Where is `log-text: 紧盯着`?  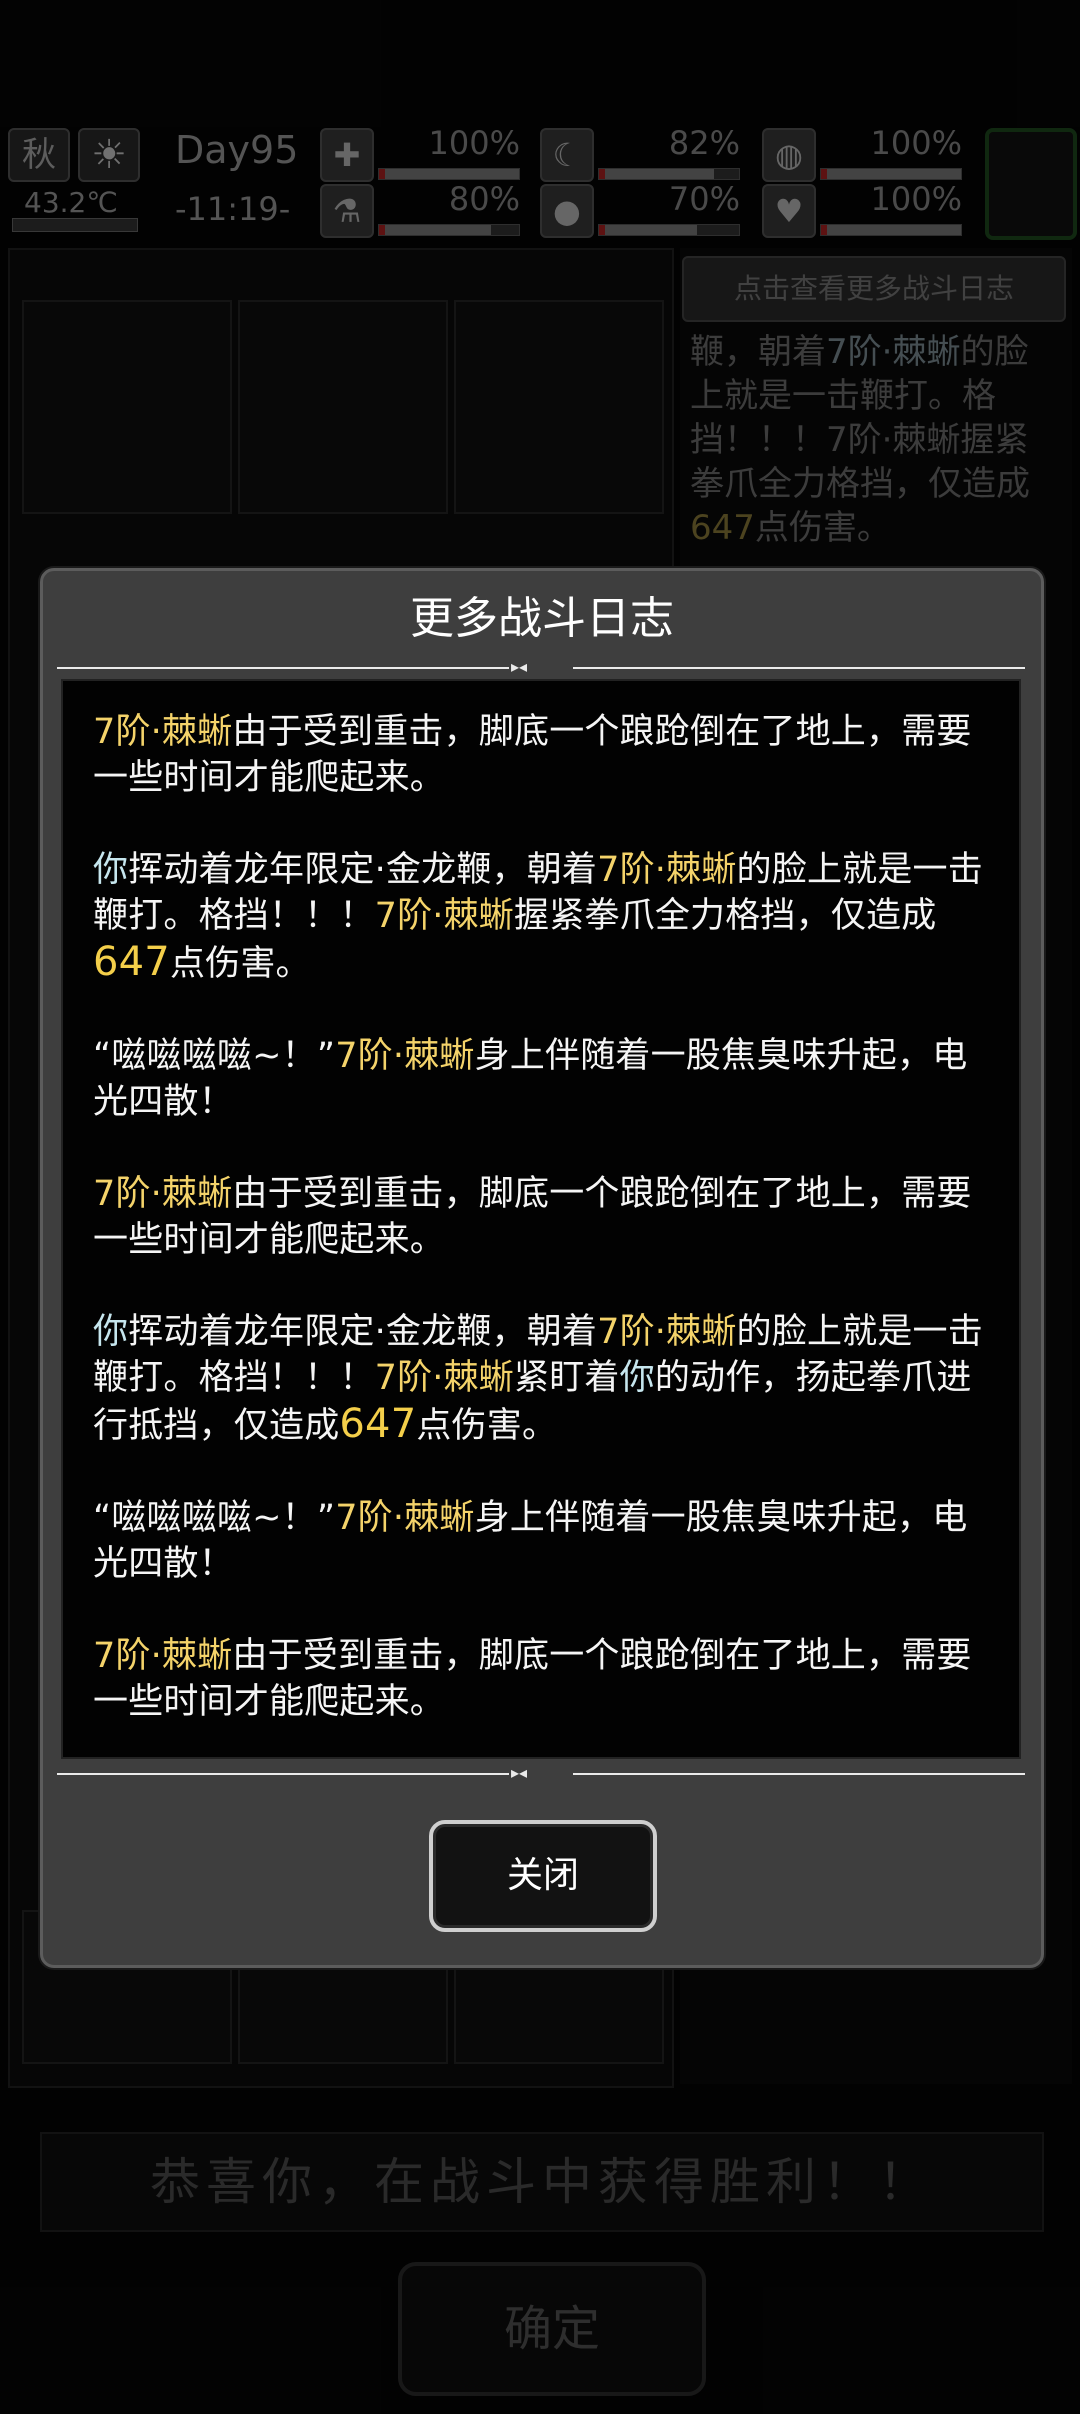
log-text: 紧盯着 is located at coordinates (567, 1378).